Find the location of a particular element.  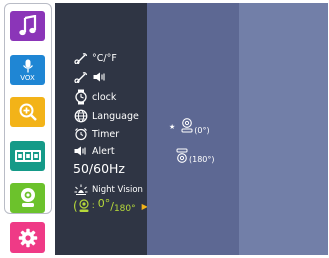

frequency-label: 50/60Hz is located at coordinates (99, 168).